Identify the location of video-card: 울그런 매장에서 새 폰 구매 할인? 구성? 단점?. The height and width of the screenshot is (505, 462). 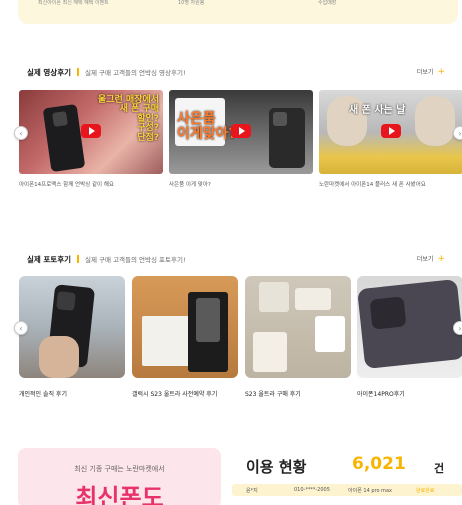
(91, 132).